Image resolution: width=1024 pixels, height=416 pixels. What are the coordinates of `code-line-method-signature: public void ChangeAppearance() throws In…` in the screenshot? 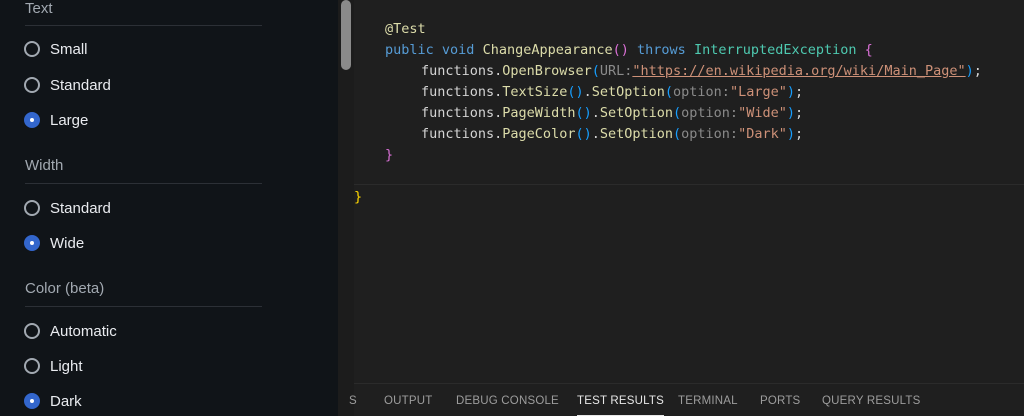 It's located at (629, 50).